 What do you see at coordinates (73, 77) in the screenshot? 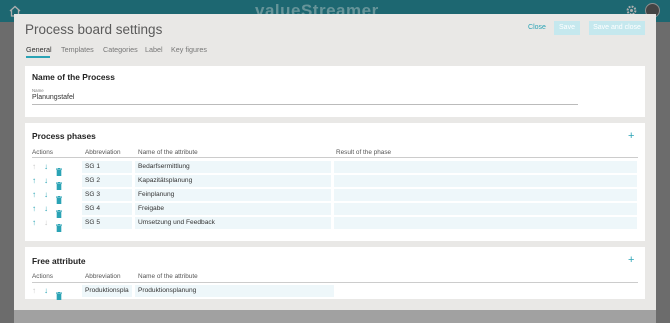
I see `section-title: Name of the Process` at bounding box center [73, 77].